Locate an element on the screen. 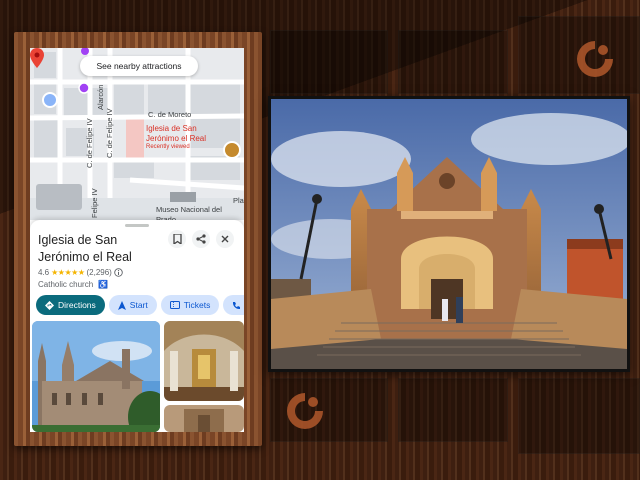 The height and width of the screenshot is (480, 640). rating-value: 4.6 is located at coordinates (44, 272).